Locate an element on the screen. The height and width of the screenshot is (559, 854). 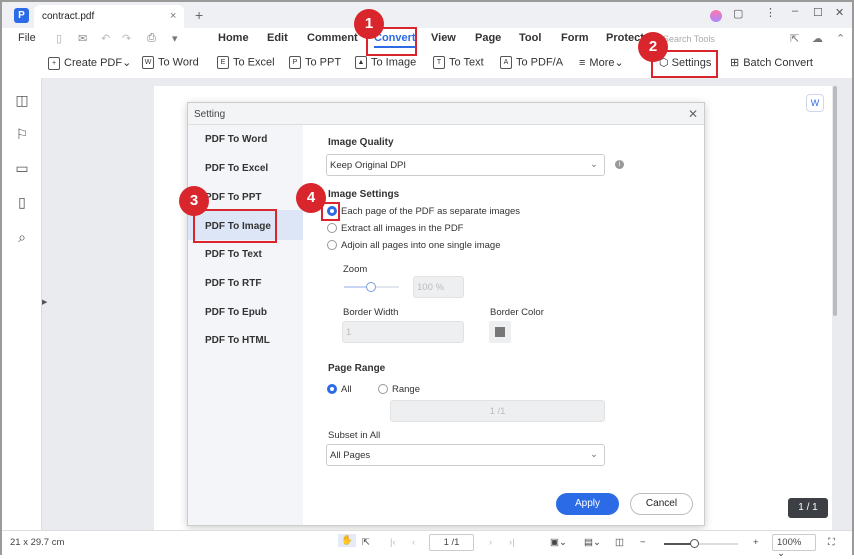
nav-pdf-to-rtf: PDF To RTF is located at coordinates (233, 283).